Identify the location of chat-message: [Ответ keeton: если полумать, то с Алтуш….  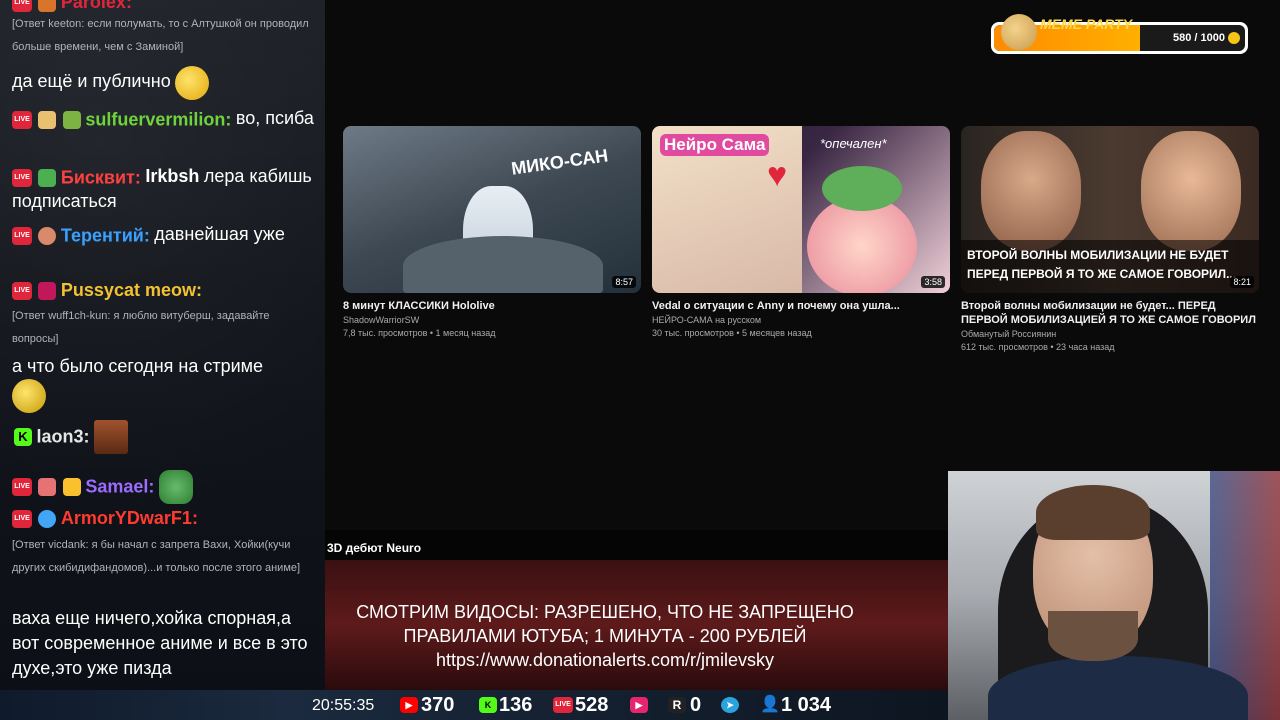
(168, 36).